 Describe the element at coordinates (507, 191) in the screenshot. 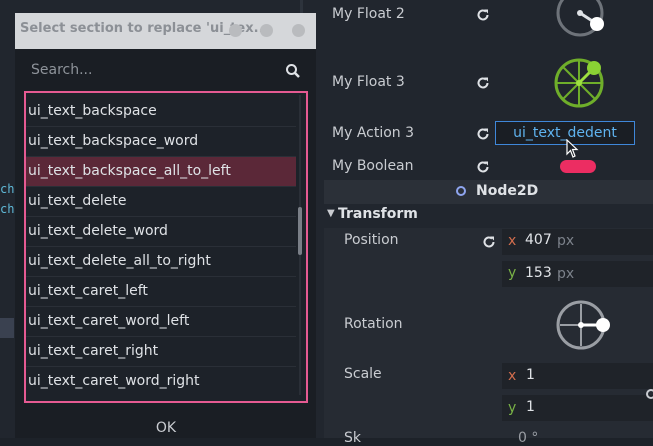

I see `node-class-title: Node2D` at that location.